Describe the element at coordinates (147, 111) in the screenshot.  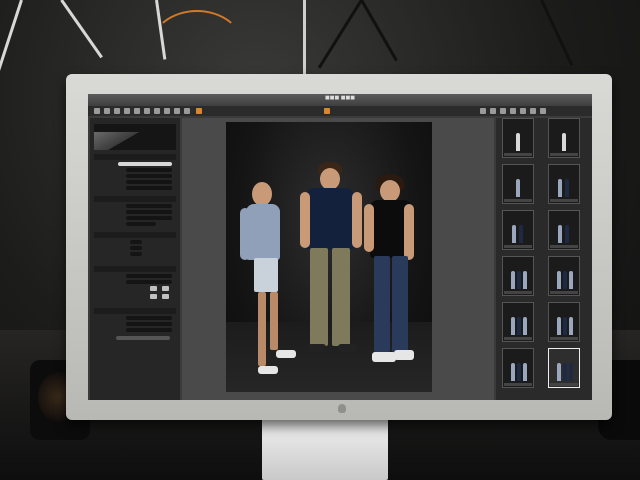
I see `spot-icon` at that location.